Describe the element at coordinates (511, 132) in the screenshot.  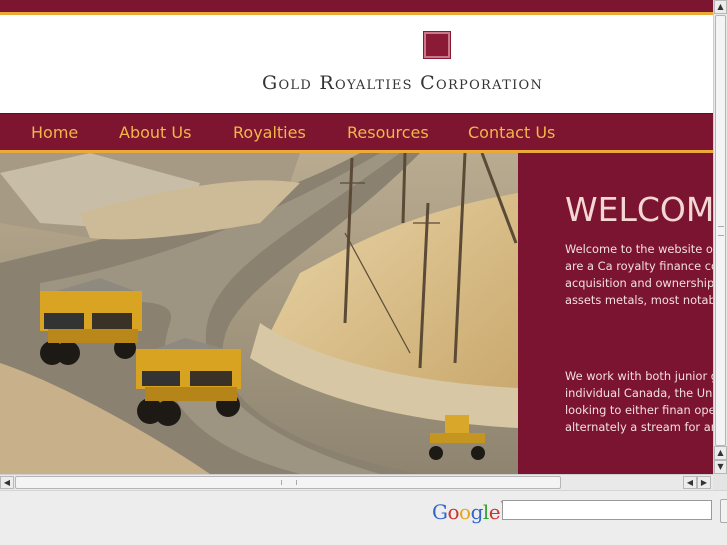
I see `nav-contact-us: Contact Us` at that location.